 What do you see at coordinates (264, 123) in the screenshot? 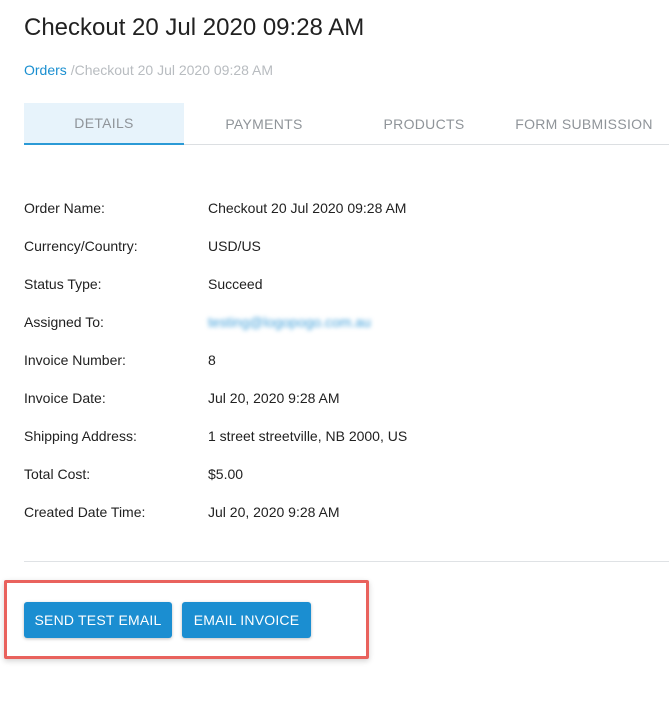
I see `tab-payments: PAYMENTS` at bounding box center [264, 123].